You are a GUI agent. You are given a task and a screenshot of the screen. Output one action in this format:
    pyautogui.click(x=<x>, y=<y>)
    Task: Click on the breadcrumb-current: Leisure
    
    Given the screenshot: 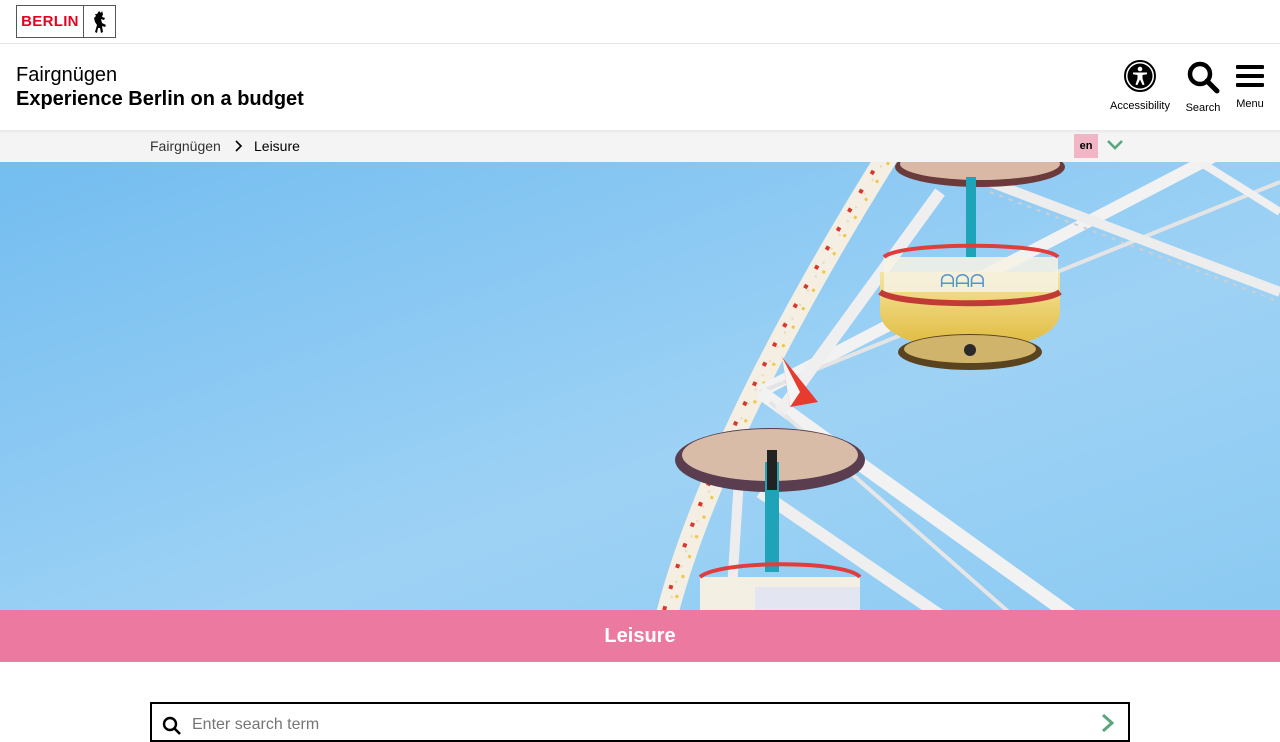 What is the action you would take?
    pyautogui.click(x=277, y=146)
    